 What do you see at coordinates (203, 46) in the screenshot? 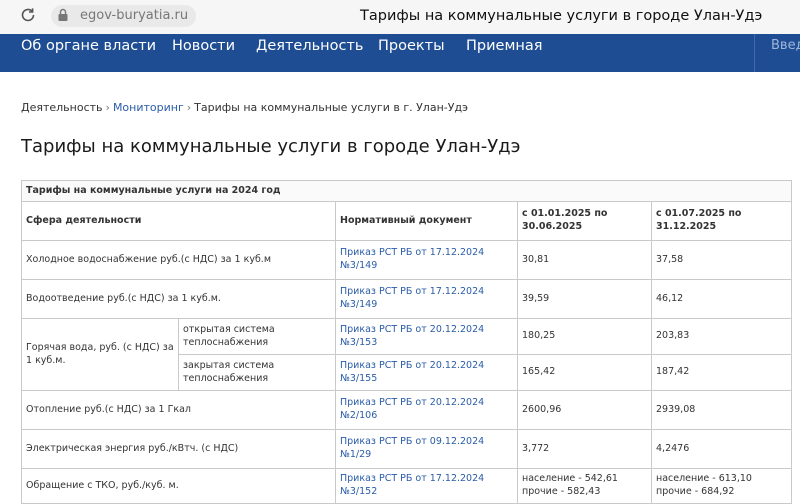
I see `nav-item-news: Новости` at bounding box center [203, 46].